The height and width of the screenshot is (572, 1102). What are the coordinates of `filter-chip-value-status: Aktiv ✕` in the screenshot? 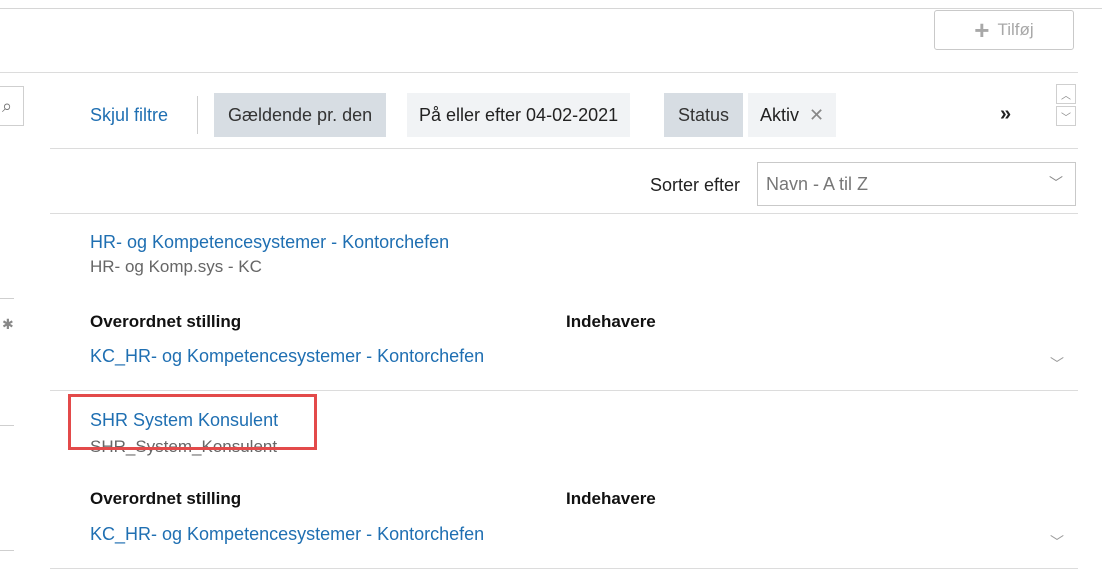 It's located at (792, 115).